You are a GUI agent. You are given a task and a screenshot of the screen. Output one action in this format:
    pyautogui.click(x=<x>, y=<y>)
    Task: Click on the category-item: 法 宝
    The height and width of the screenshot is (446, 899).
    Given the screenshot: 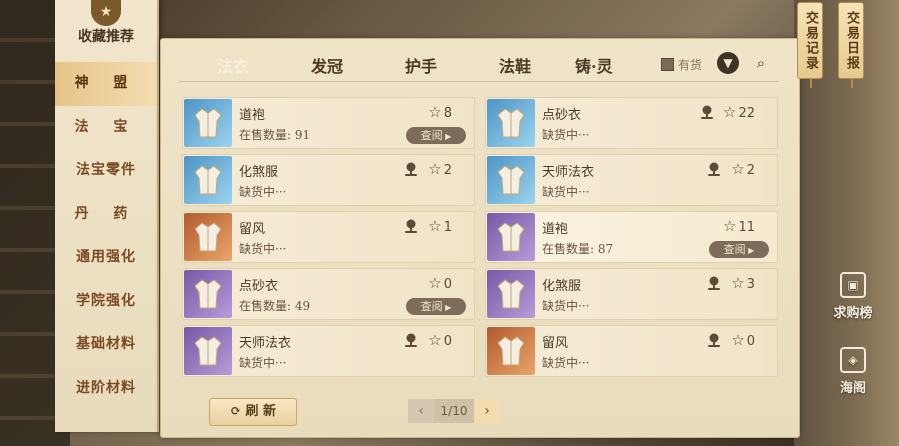 What is the action you would take?
    pyautogui.click(x=106, y=128)
    